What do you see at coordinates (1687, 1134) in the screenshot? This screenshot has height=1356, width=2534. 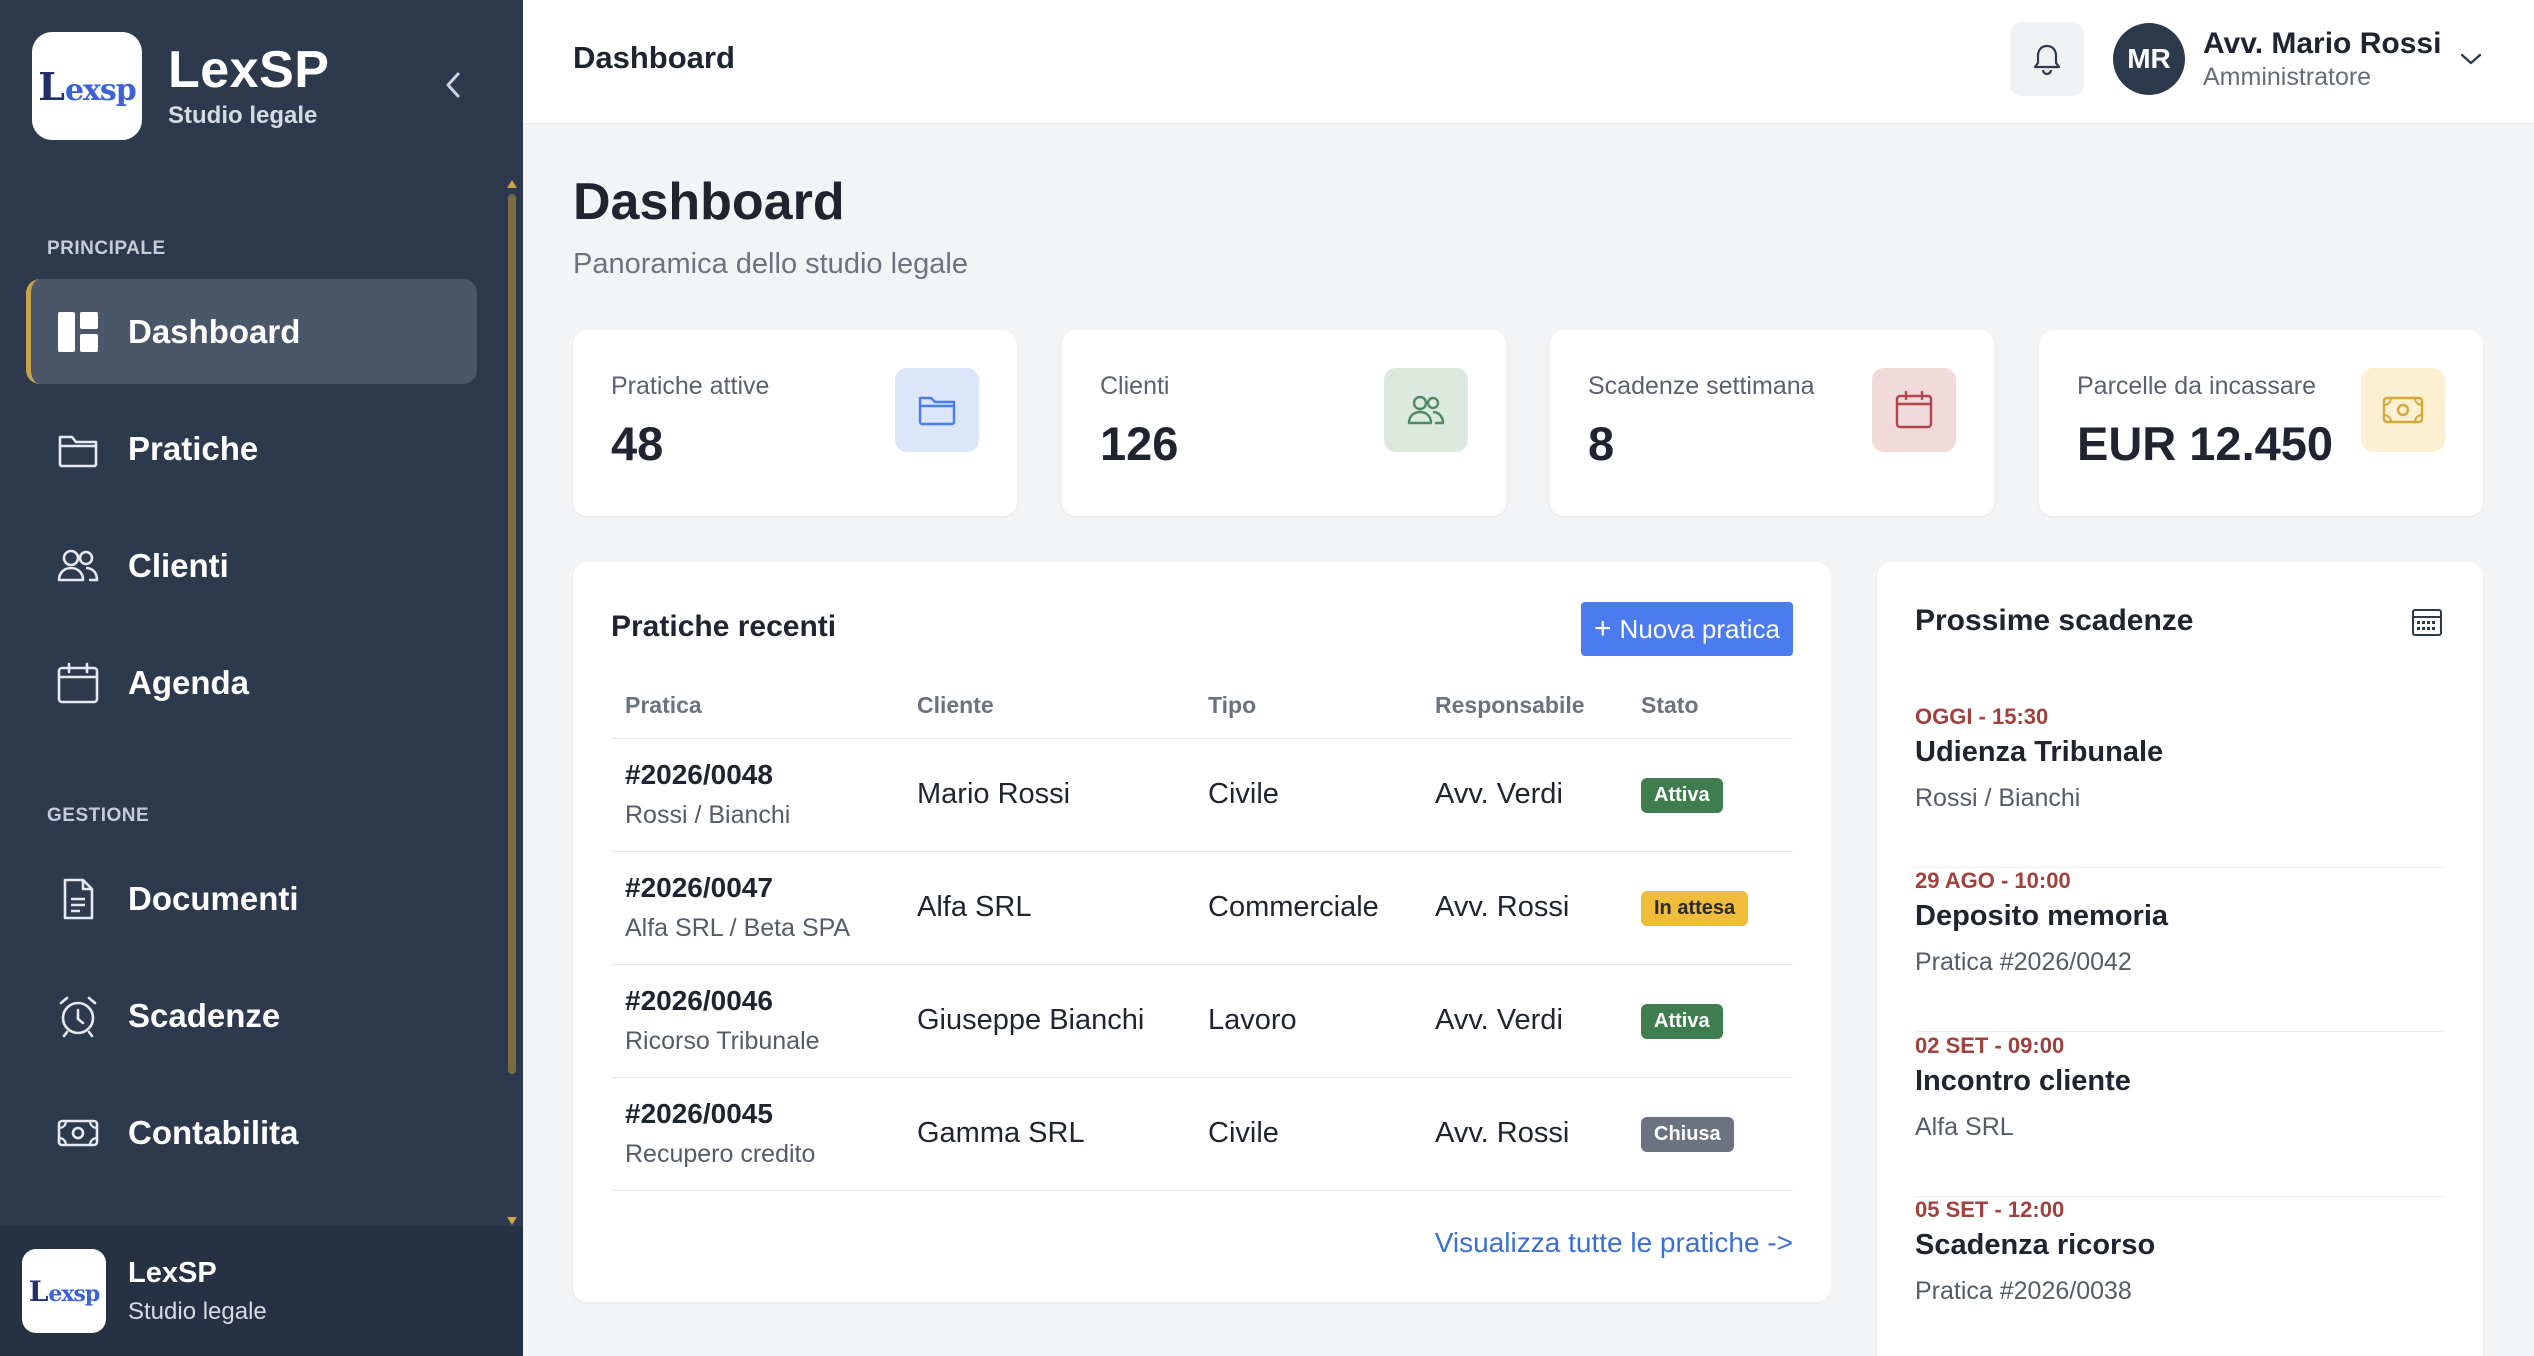 I see `status-badge: Chiusa` at bounding box center [1687, 1134].